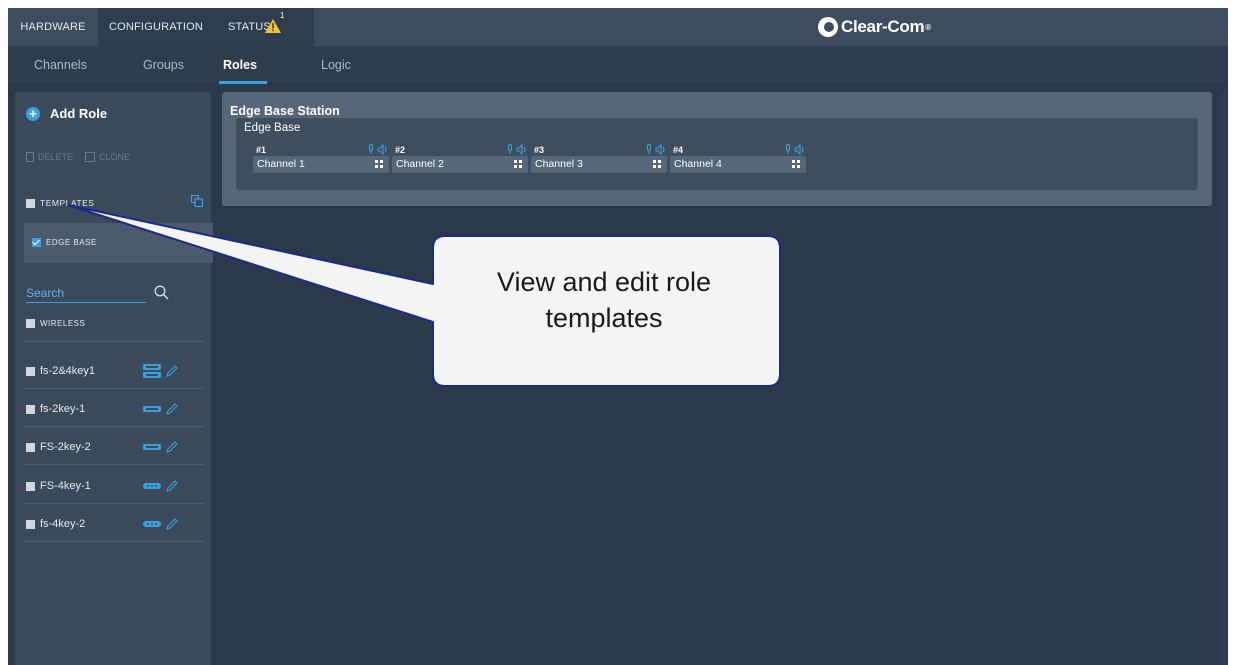  Describe the element at coordinates (604, 300) in the screenshot. I see `callout-text: View and edit role templates` at that location.